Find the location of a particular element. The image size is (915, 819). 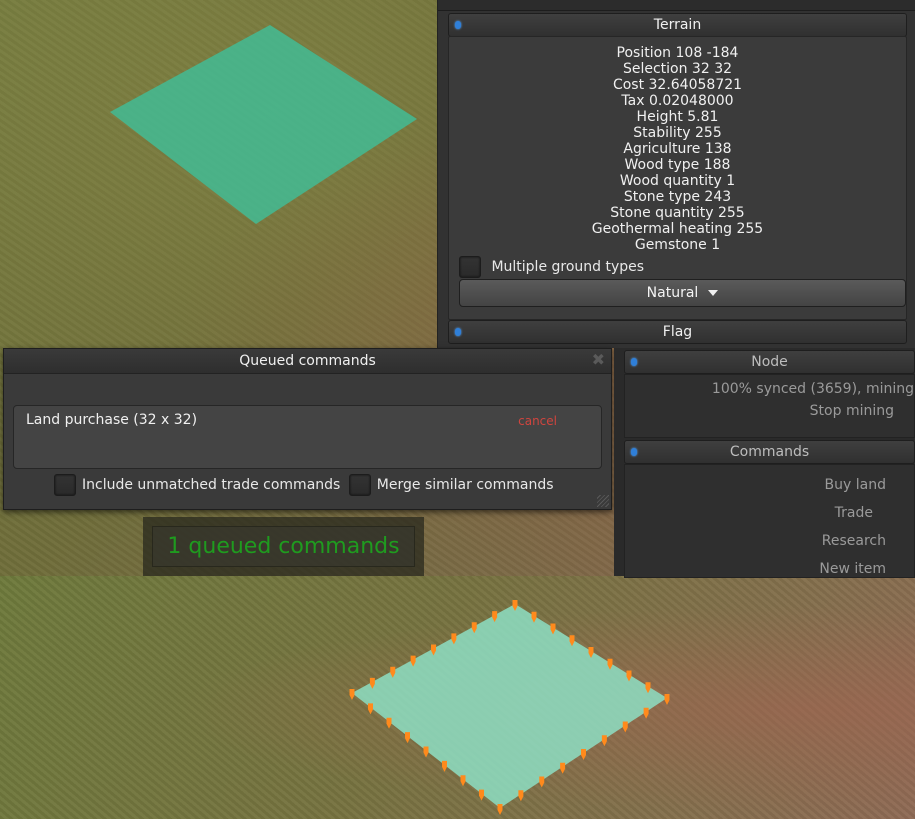

stop-mining-button: Stop mining is located at coordinates (852, 411).